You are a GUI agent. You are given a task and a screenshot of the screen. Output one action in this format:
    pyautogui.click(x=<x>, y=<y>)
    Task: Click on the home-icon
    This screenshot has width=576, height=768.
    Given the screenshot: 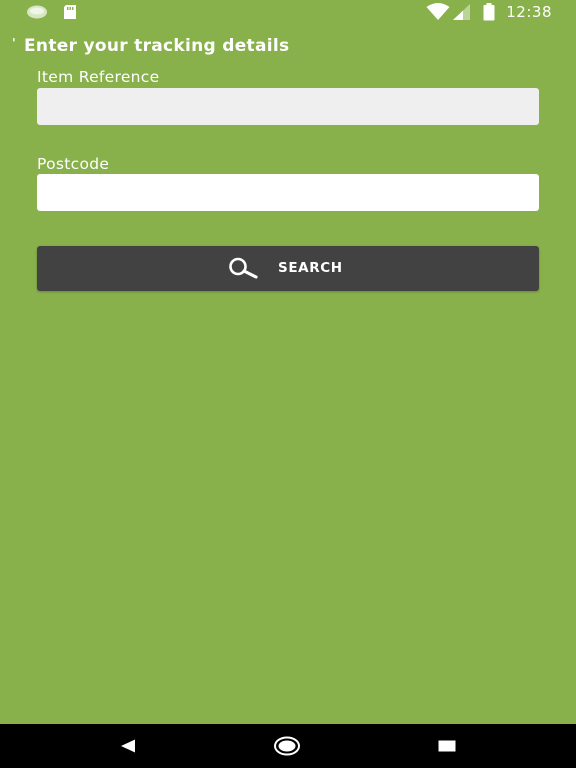 What is the action you would take?
    pyautogui.click(x=287, y=746)
    